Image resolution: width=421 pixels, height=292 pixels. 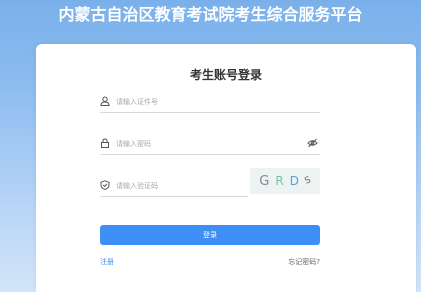 What do you see at coordinates (105, 143) in the screenshot?
I see `lock-icon` at bounding box center [105, 143].